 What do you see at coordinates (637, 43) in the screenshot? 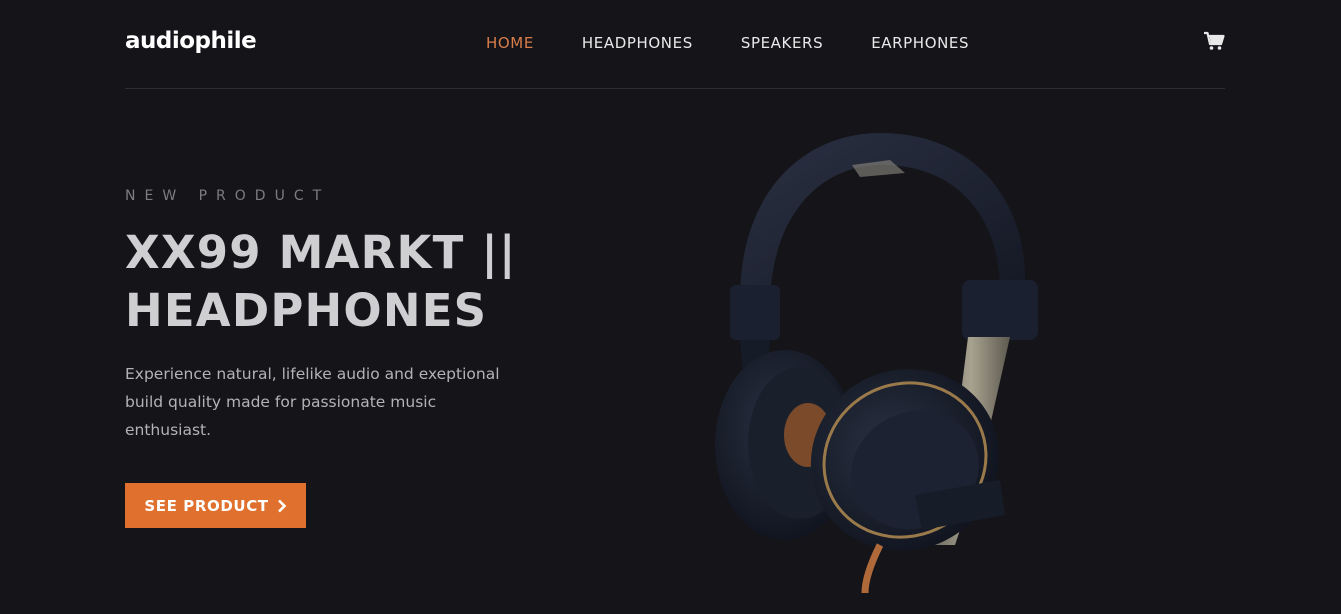
I see `nav-headphones: HEADPHONES` at bounding box center [637, 43].